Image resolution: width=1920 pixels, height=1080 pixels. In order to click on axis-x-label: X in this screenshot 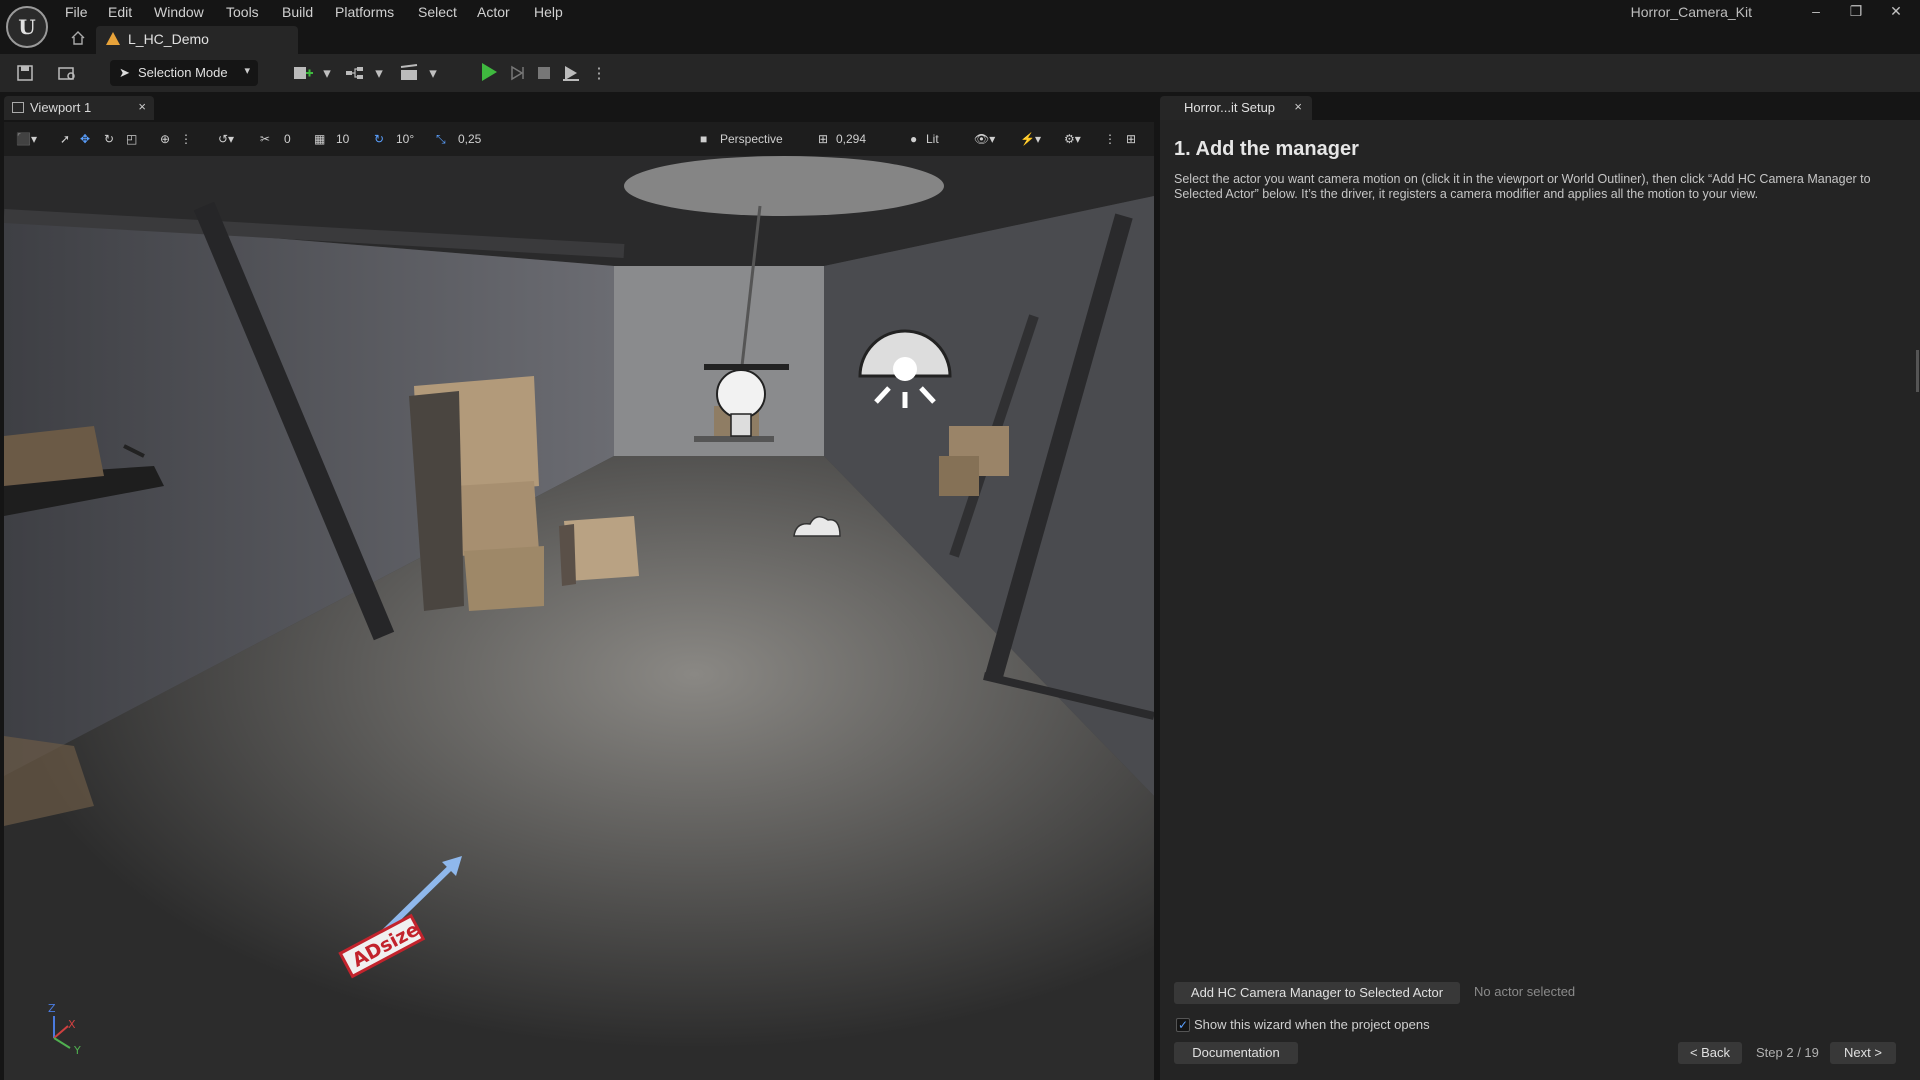, I will do `click(72, 1024)`.